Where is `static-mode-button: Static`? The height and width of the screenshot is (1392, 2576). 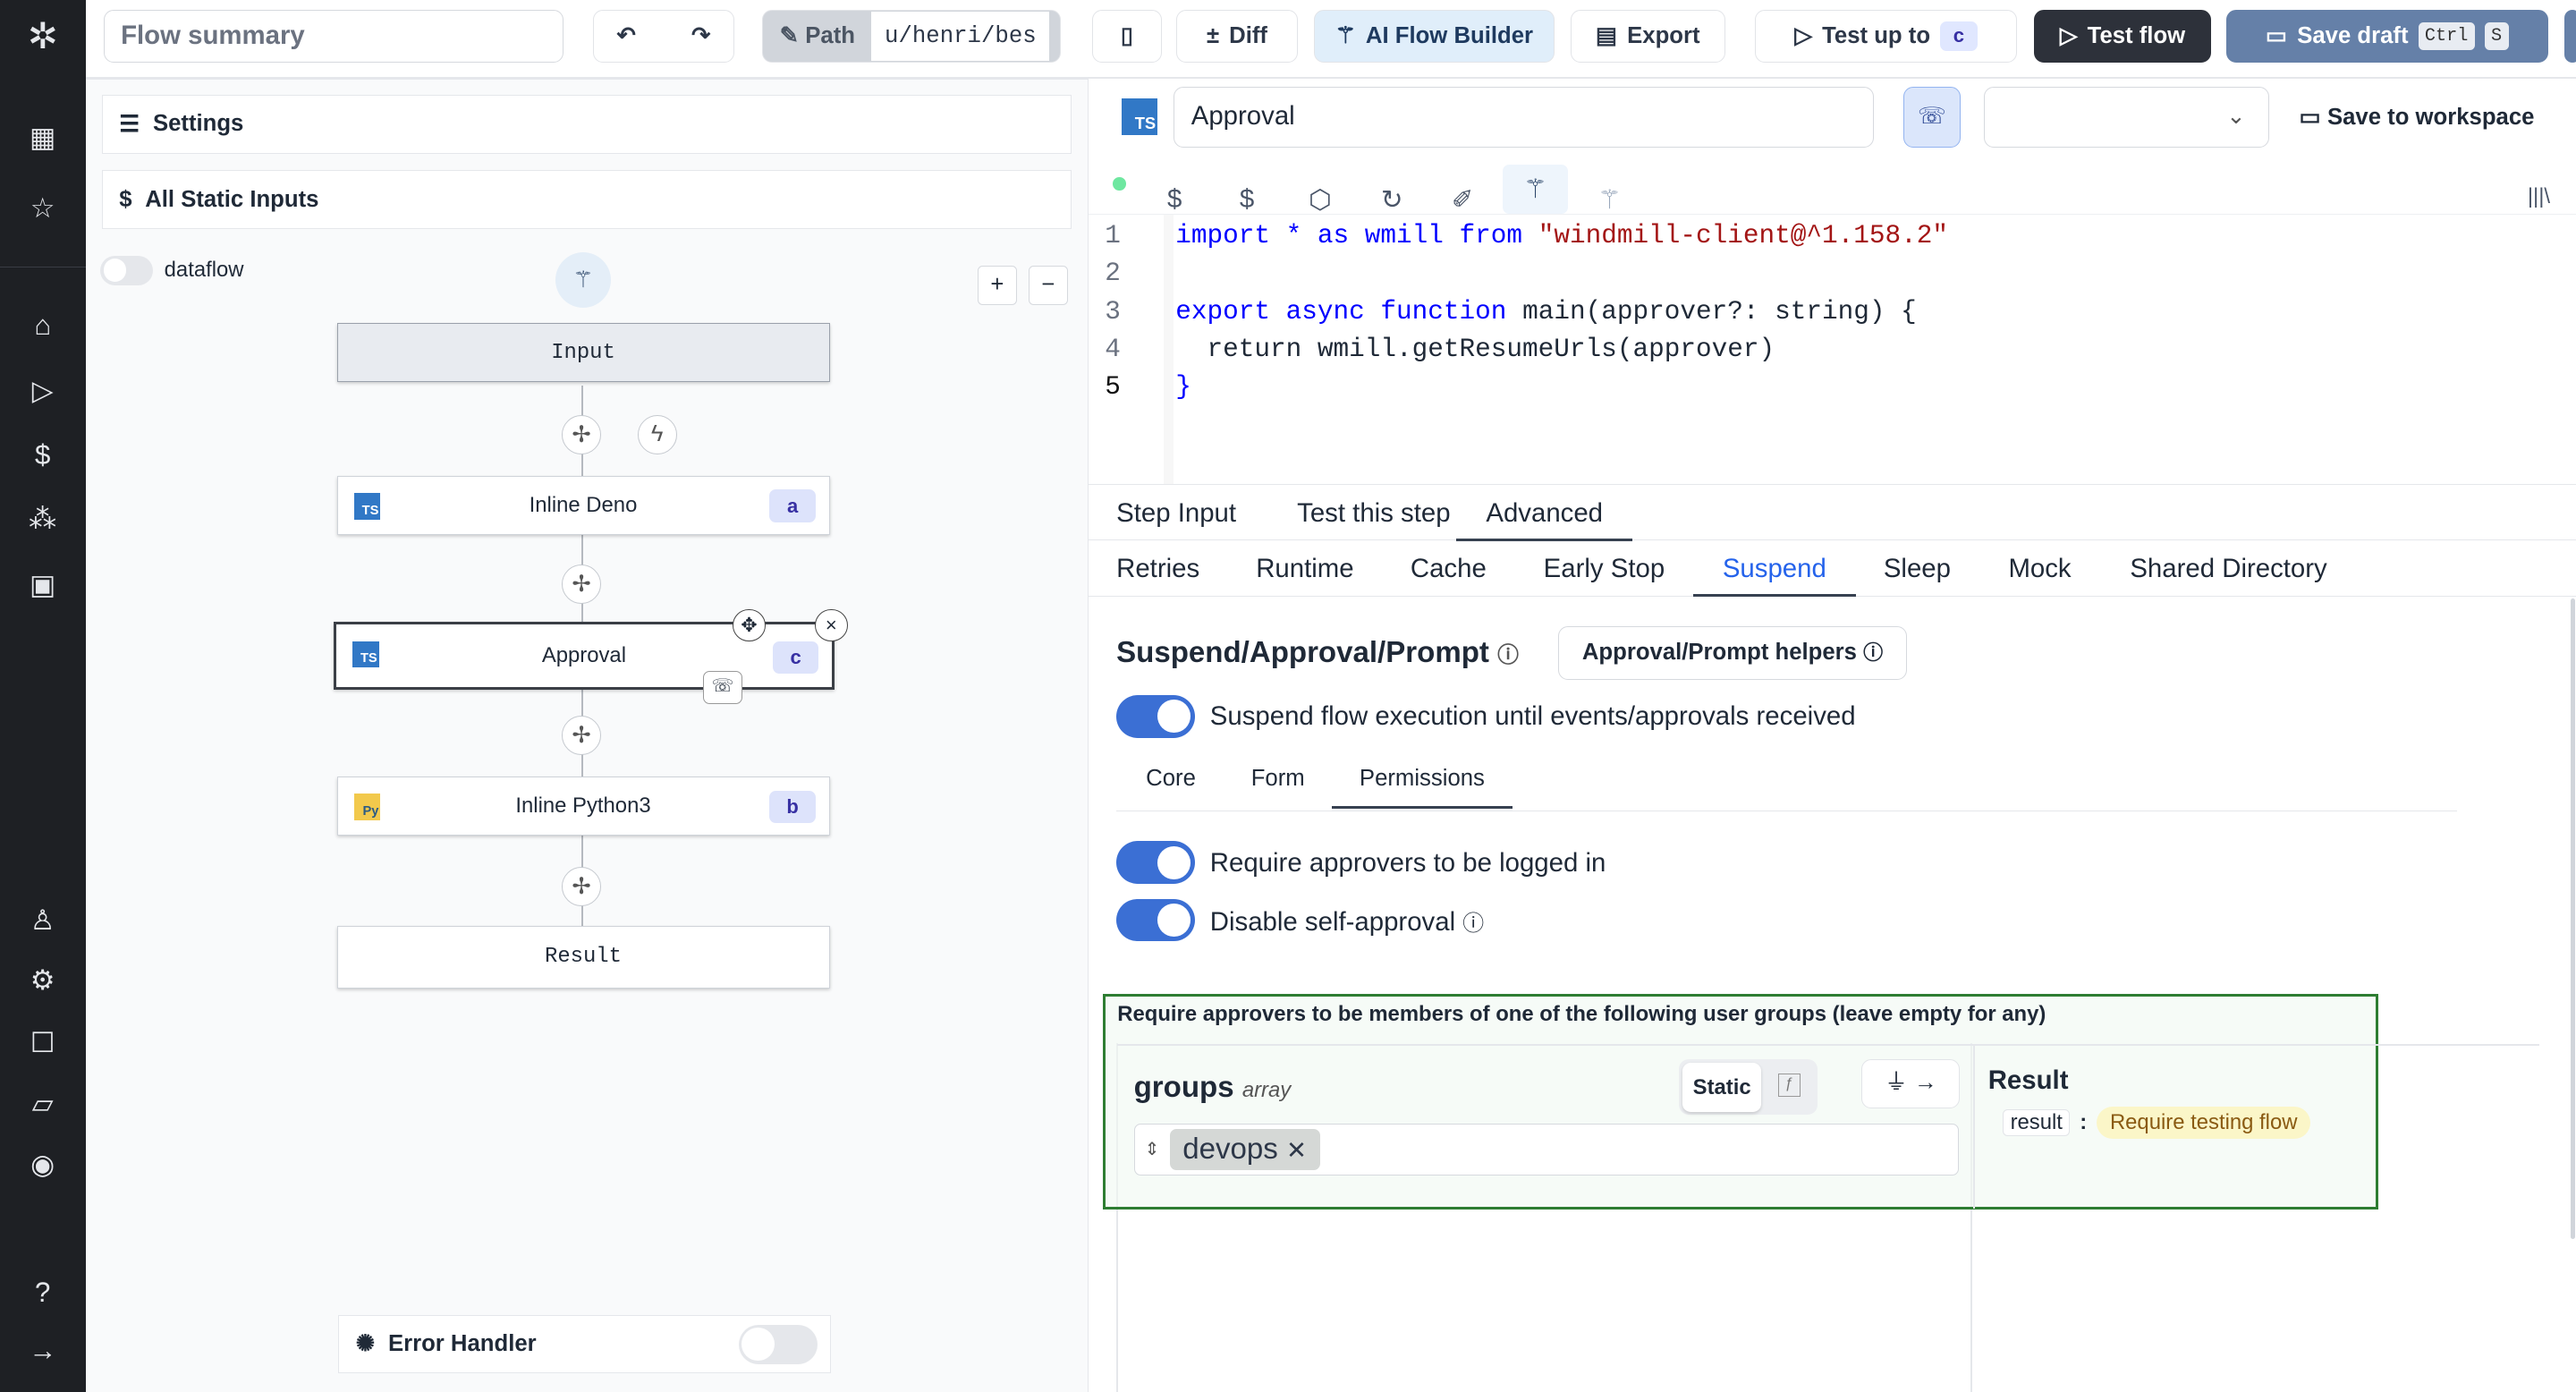 static-mode-button: Static is located at coordinates (1722, 1087).